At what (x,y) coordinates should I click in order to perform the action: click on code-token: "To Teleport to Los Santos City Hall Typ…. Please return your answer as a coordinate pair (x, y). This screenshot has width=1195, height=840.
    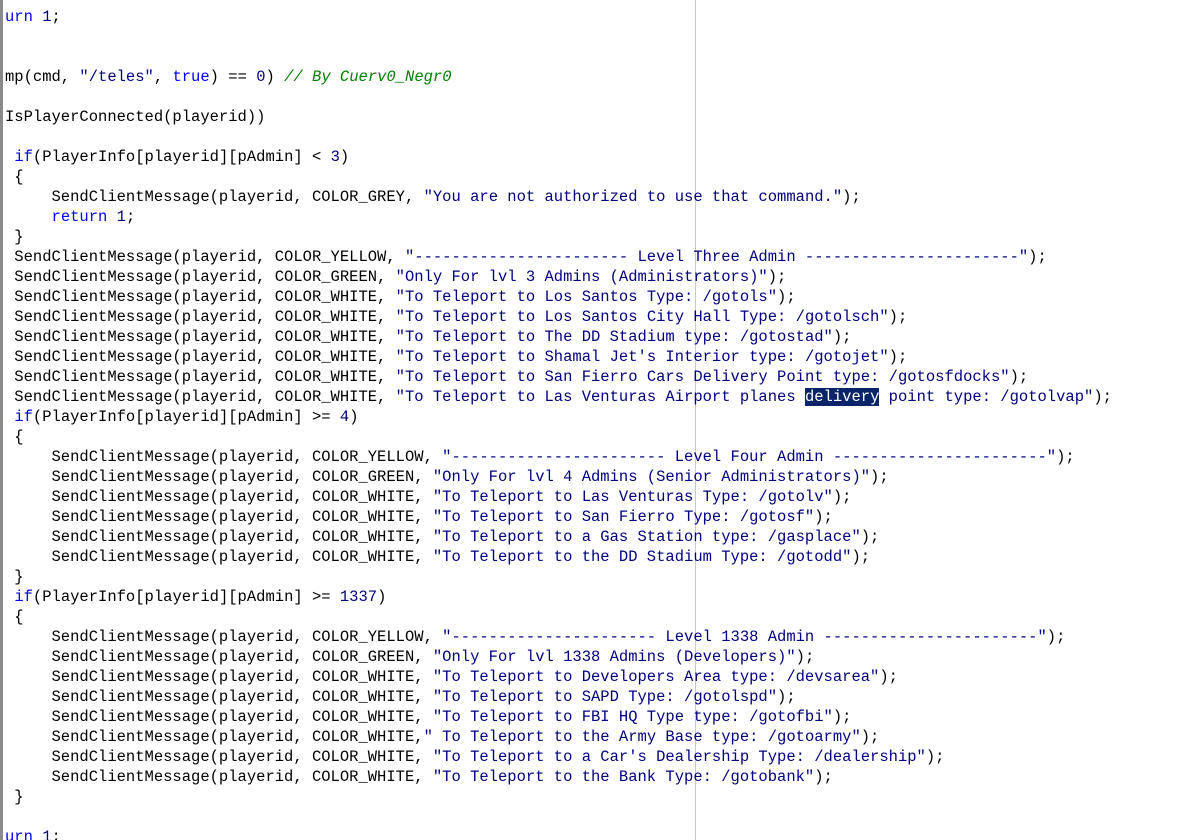
    Looking at the image, I should click on (642, 317).